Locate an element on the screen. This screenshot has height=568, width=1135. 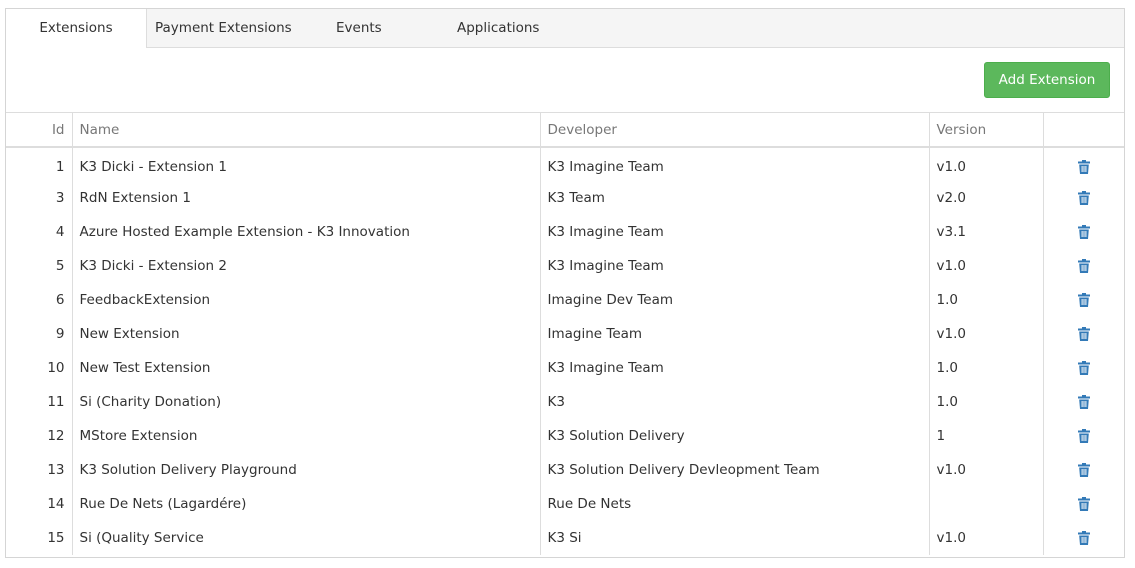
table-row: 14 Rue De Nets (Lagardére) Rue De Nets is located at coordinates (565, 504).